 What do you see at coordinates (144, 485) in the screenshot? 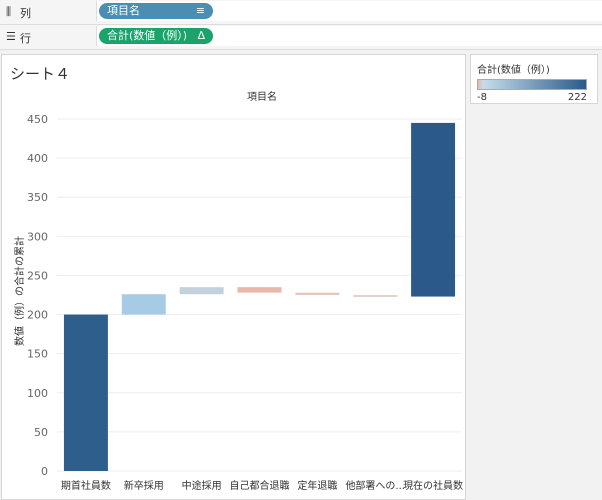
I see `x-tick-label: 新卒採用` at bounding box center [144, 485].